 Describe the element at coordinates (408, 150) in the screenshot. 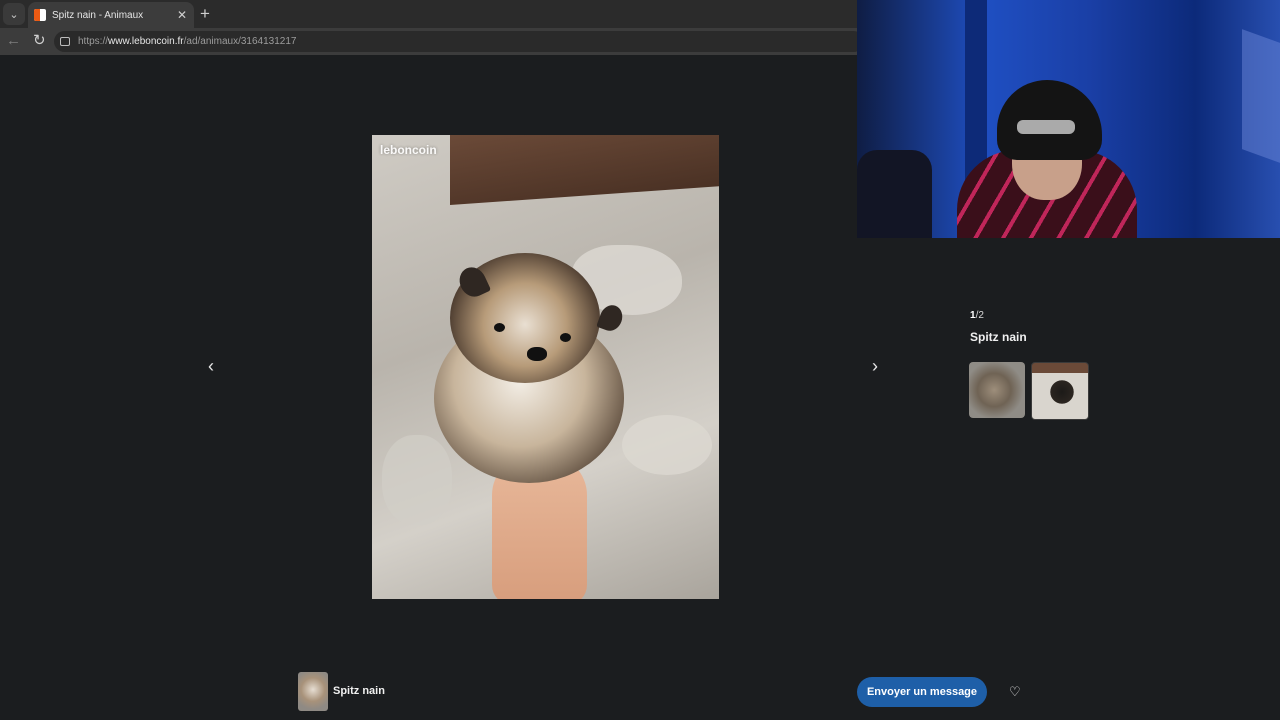

I see `photo-watermark: leboncoin` at that location.